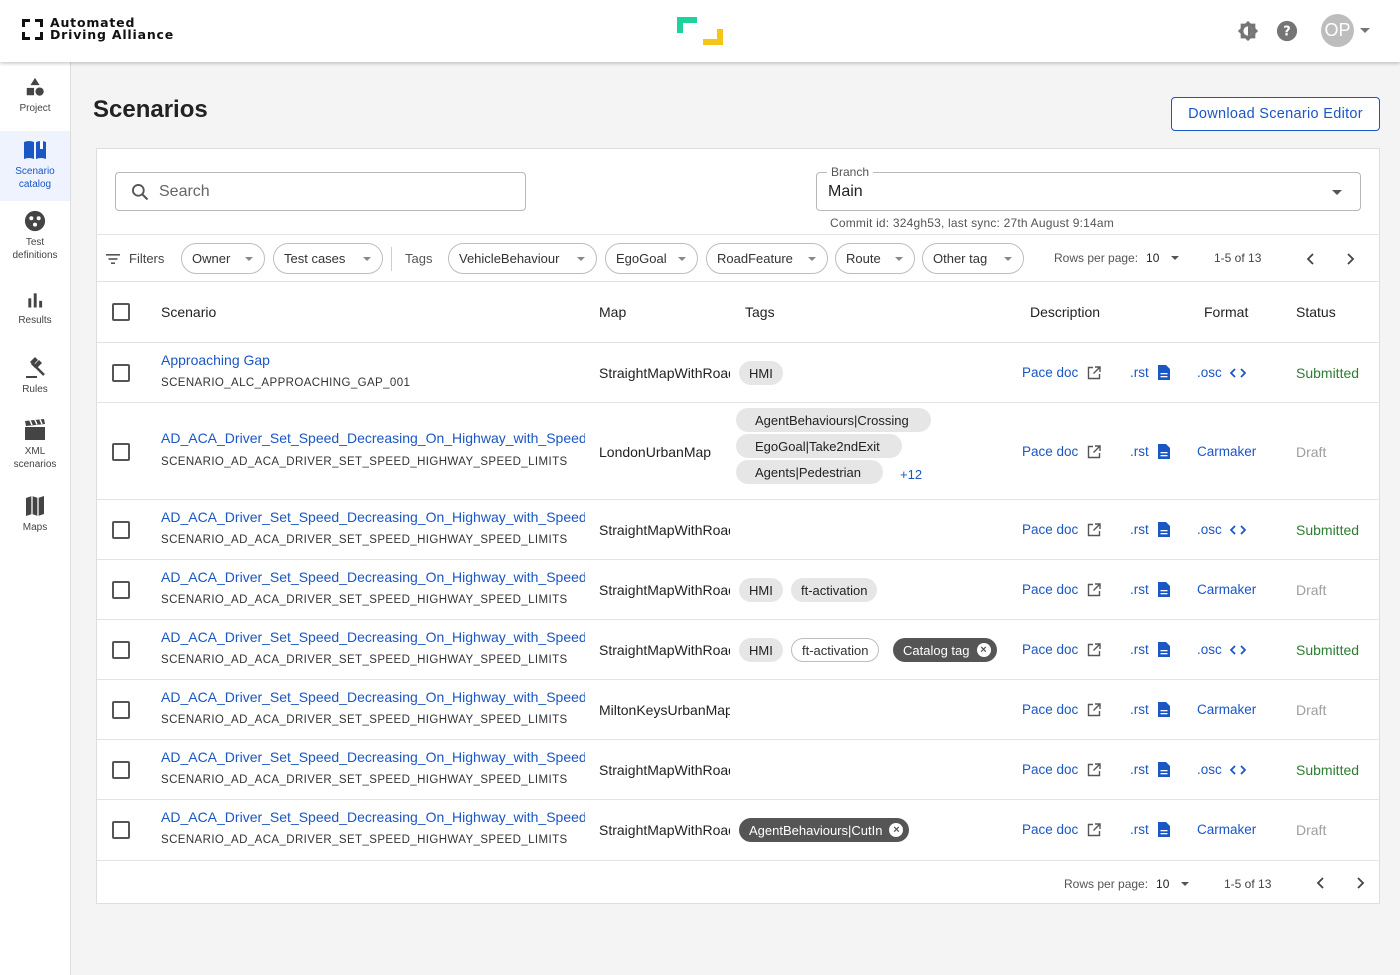  What do you see at coordinates (1248, 31) in the screenshot?
I see `theme-icon` at bounding box center [1248, 31].